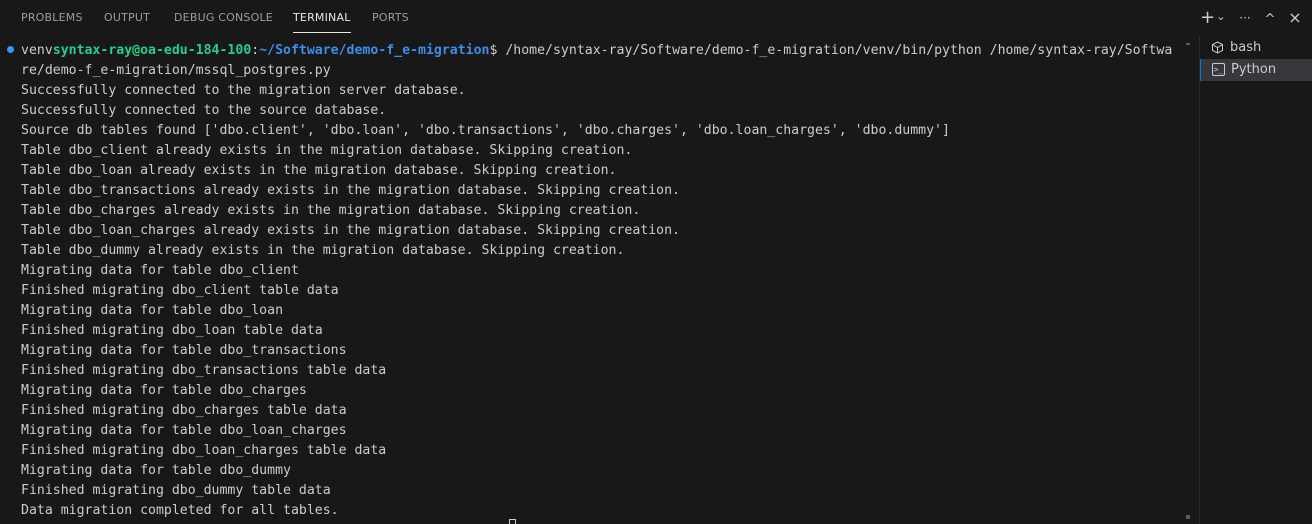  I want to click on tab-terminal: TERMINAL, so click(322, 22).